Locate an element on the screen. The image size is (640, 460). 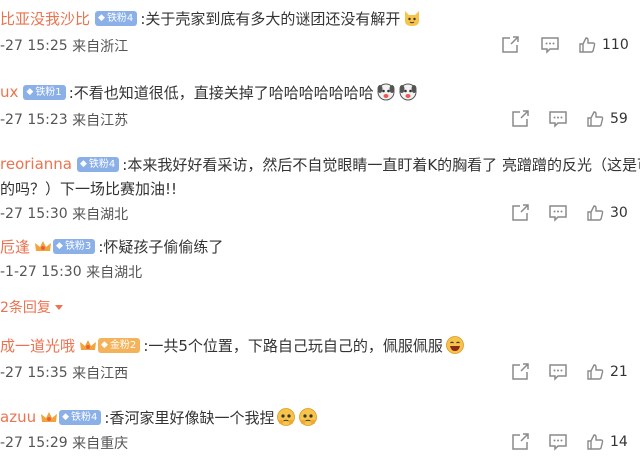
comment-text: :一共5个位置，下路自己玩自己的，佩服佩服 is located at coordinates (293, 345).